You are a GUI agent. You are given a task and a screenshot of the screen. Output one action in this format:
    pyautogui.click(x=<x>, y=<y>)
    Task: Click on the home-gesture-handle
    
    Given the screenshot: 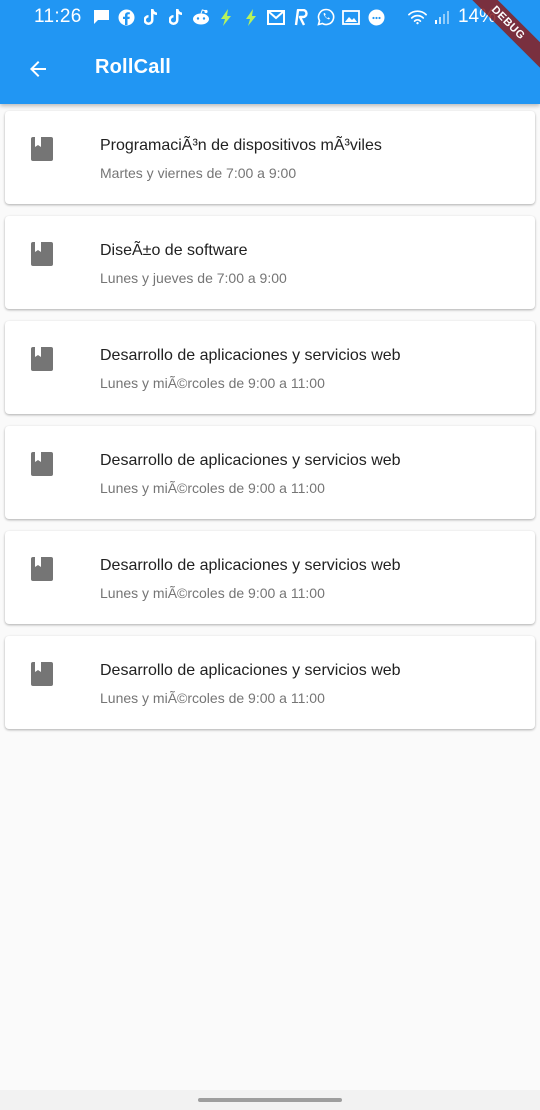 What is the action you would take?
    pyautogui.click(x=270, y=1100)
    